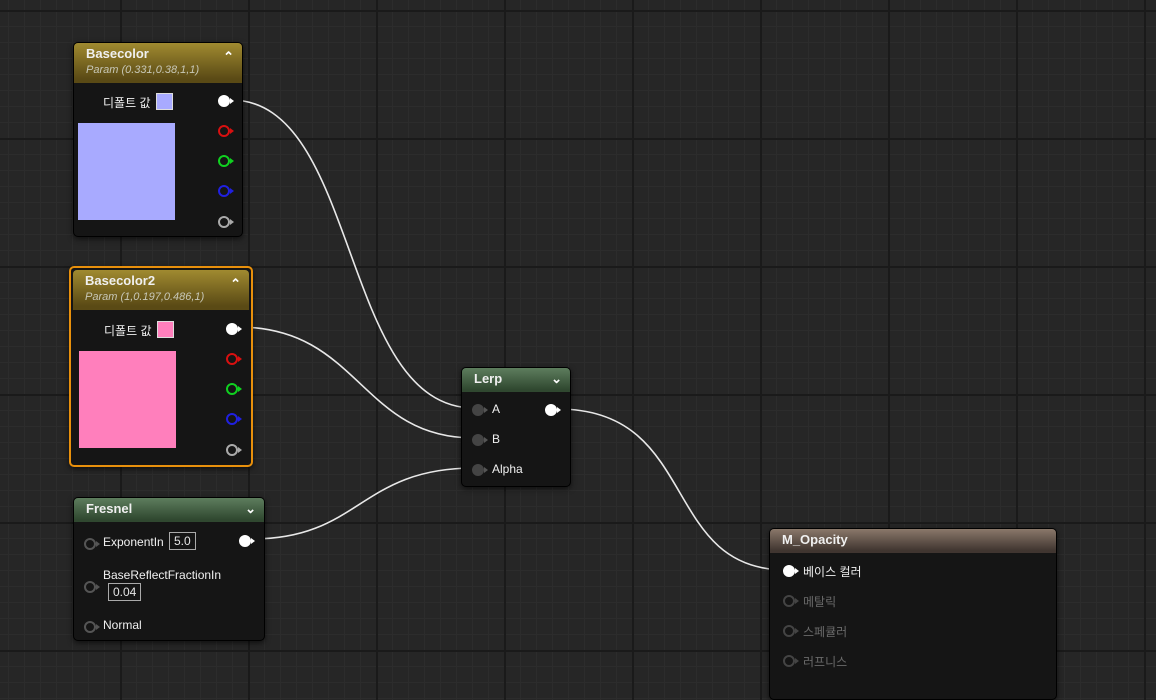 This screenshot has height=700, width=1156. Describe the element at coordinates (507, 469) in the screenshot. I see `input-alpha-label: Alpha` at that location.